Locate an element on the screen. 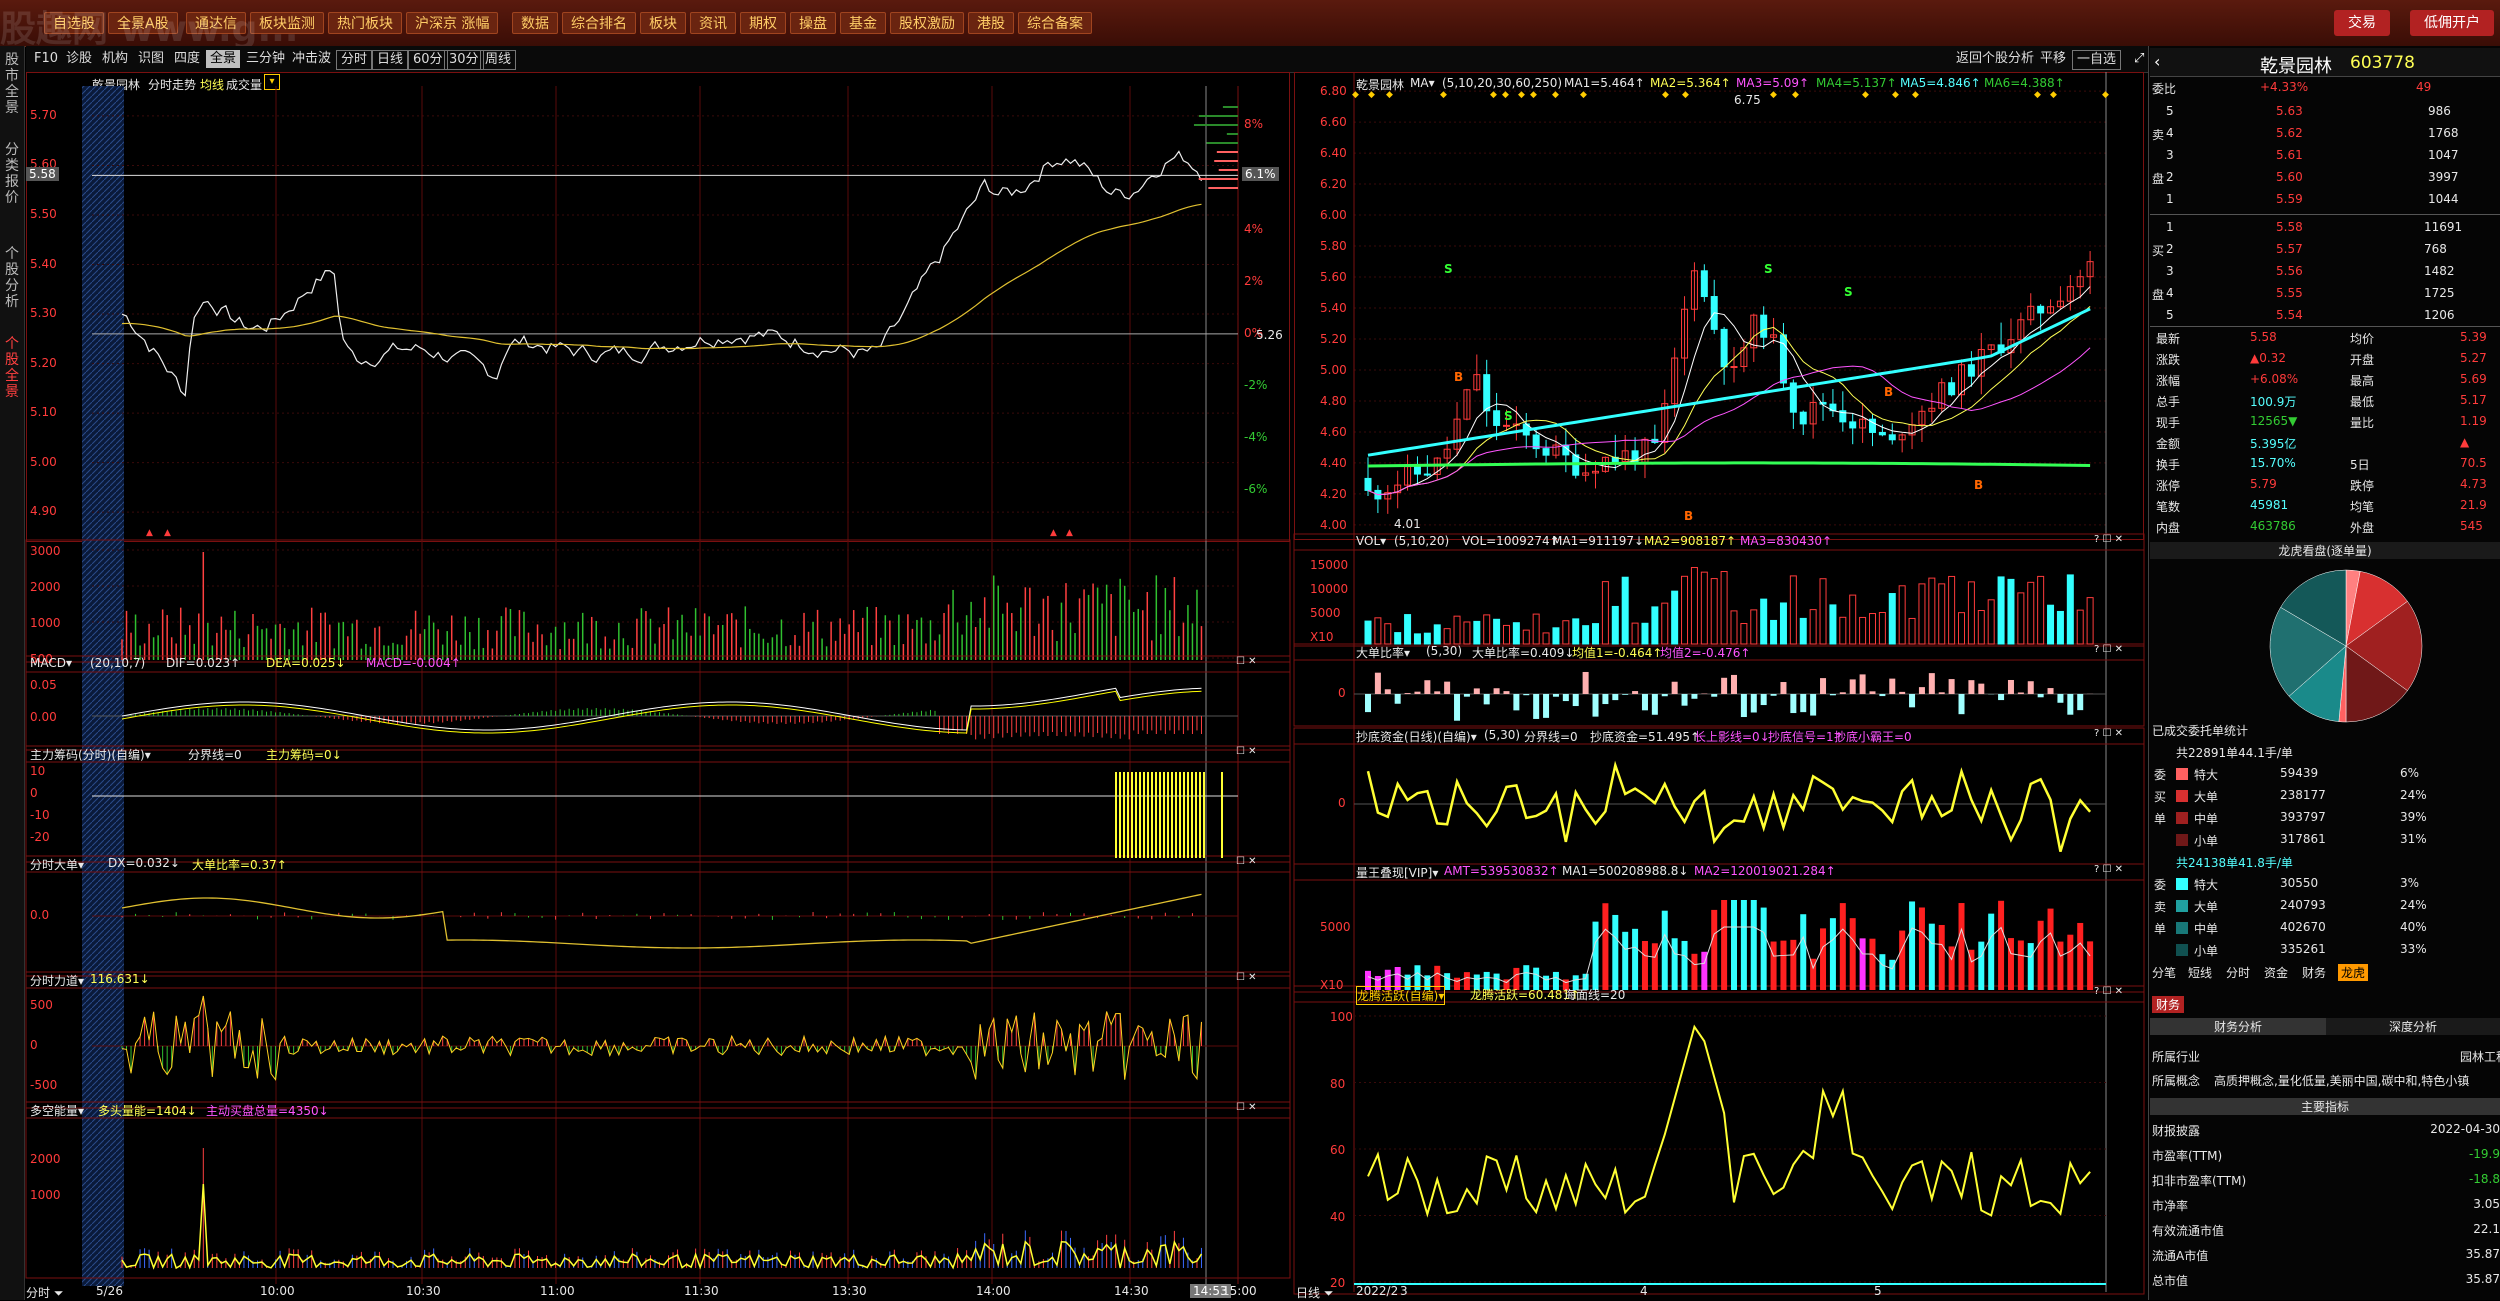 The image size is (2500, 1301). daily-price-tick-0: 6.80 is located at coordinates (1333, 91).